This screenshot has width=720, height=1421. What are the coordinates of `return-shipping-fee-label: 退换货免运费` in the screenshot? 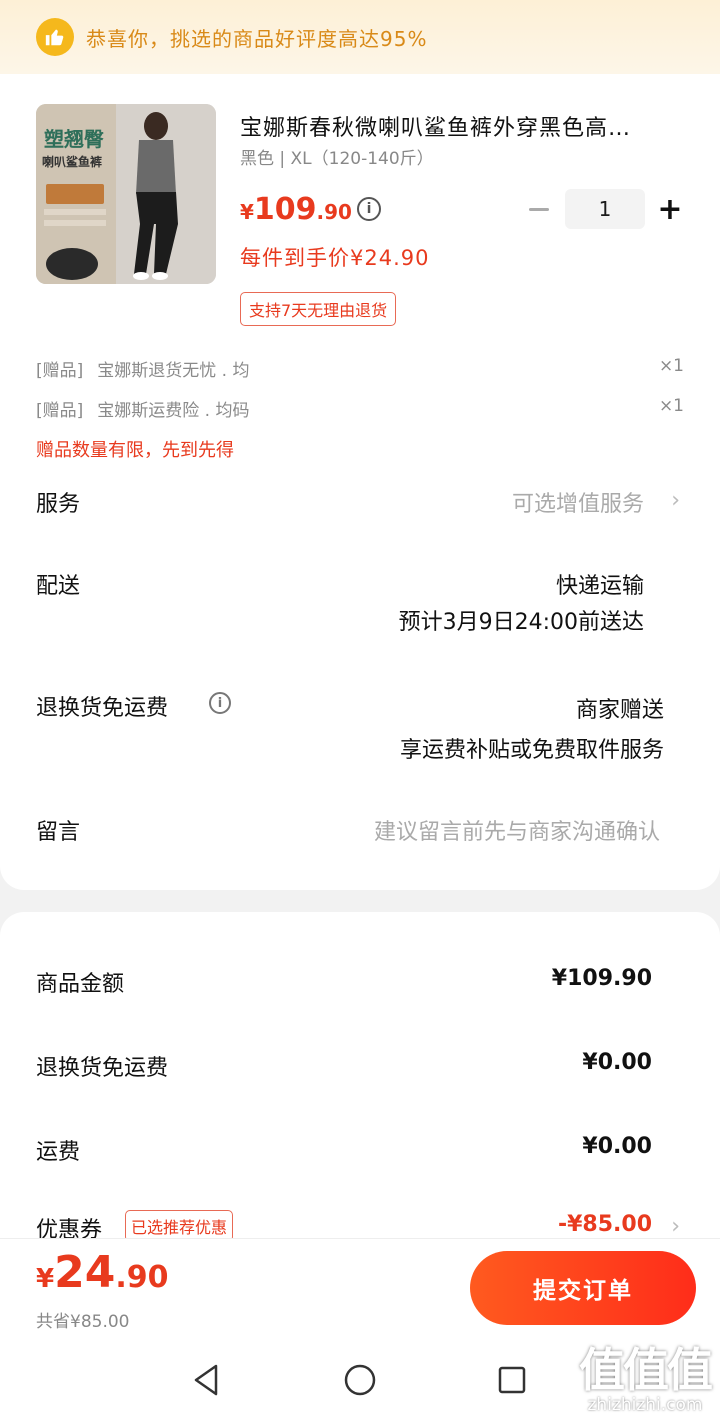 It's located at (102, 1068).